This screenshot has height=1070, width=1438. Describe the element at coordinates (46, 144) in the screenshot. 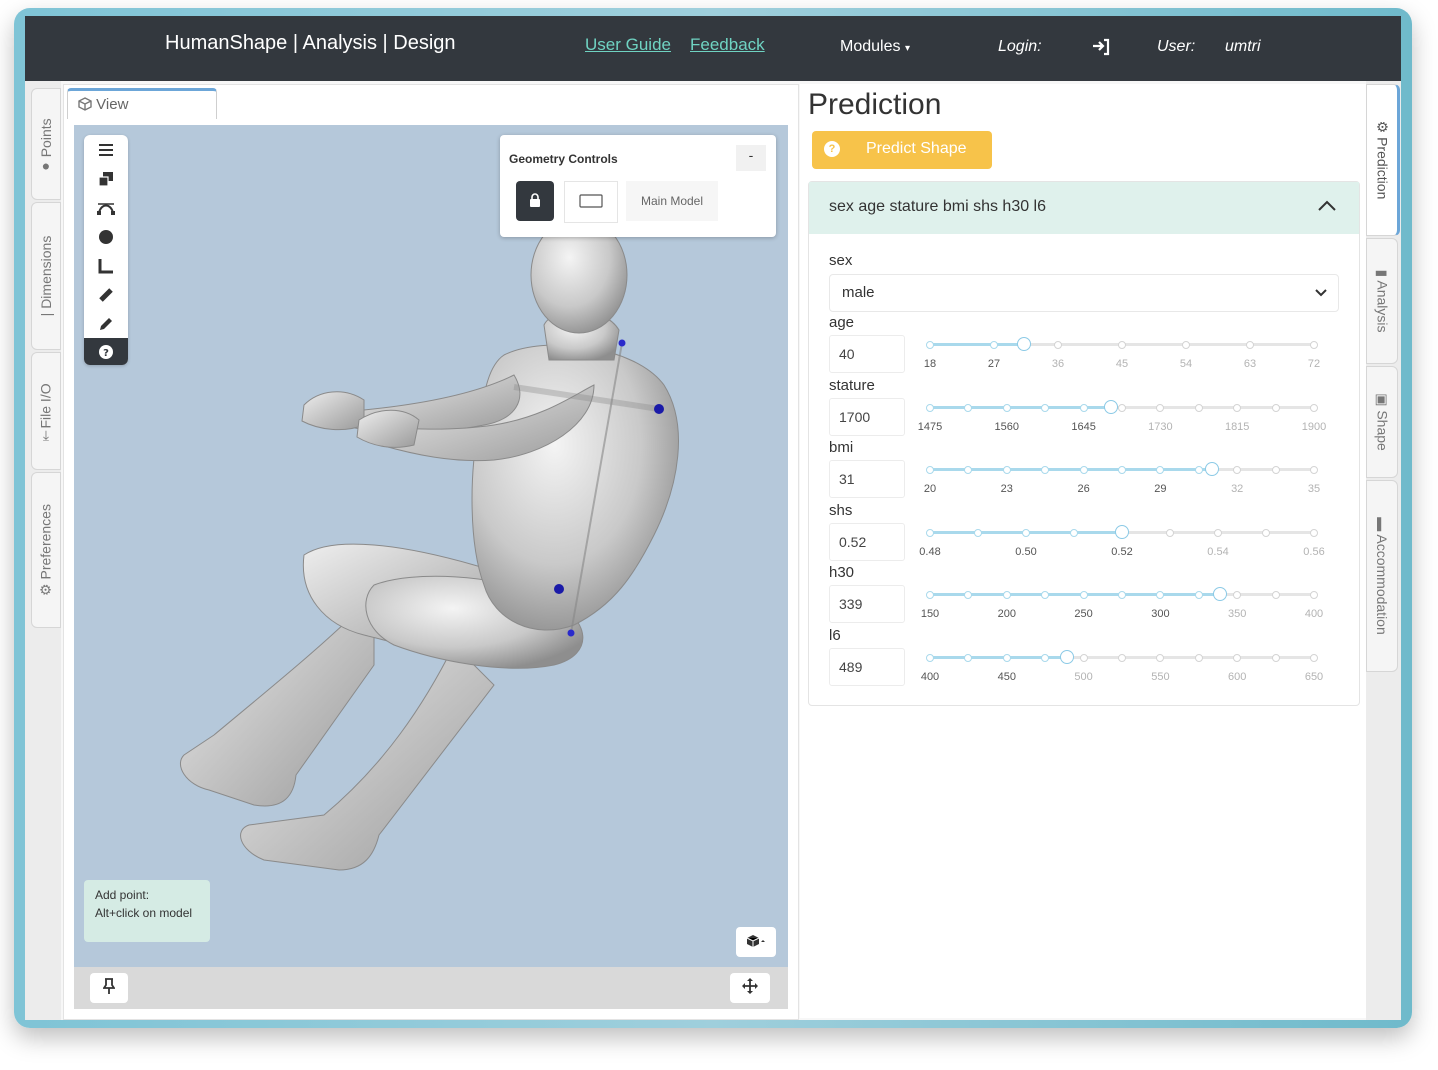

I see `tab-points: ● Points` at that location.